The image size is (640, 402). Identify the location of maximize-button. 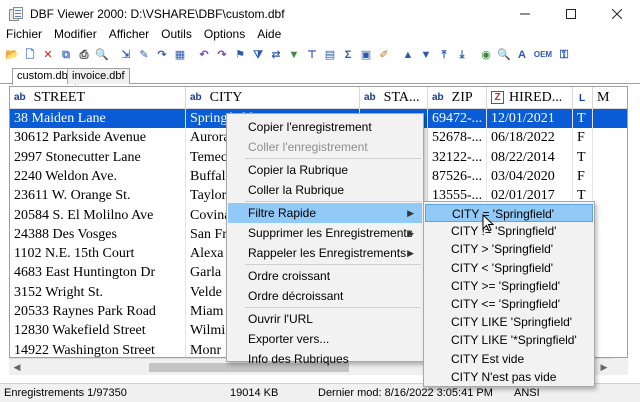
(571, 14).